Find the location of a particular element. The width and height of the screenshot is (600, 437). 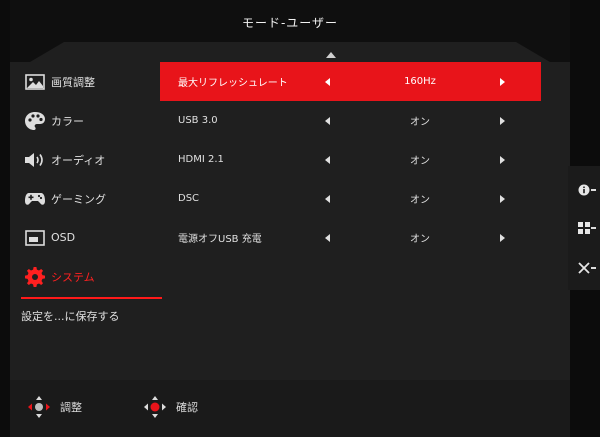

setting-value: 160Hz is located at coordinates (420, 81).